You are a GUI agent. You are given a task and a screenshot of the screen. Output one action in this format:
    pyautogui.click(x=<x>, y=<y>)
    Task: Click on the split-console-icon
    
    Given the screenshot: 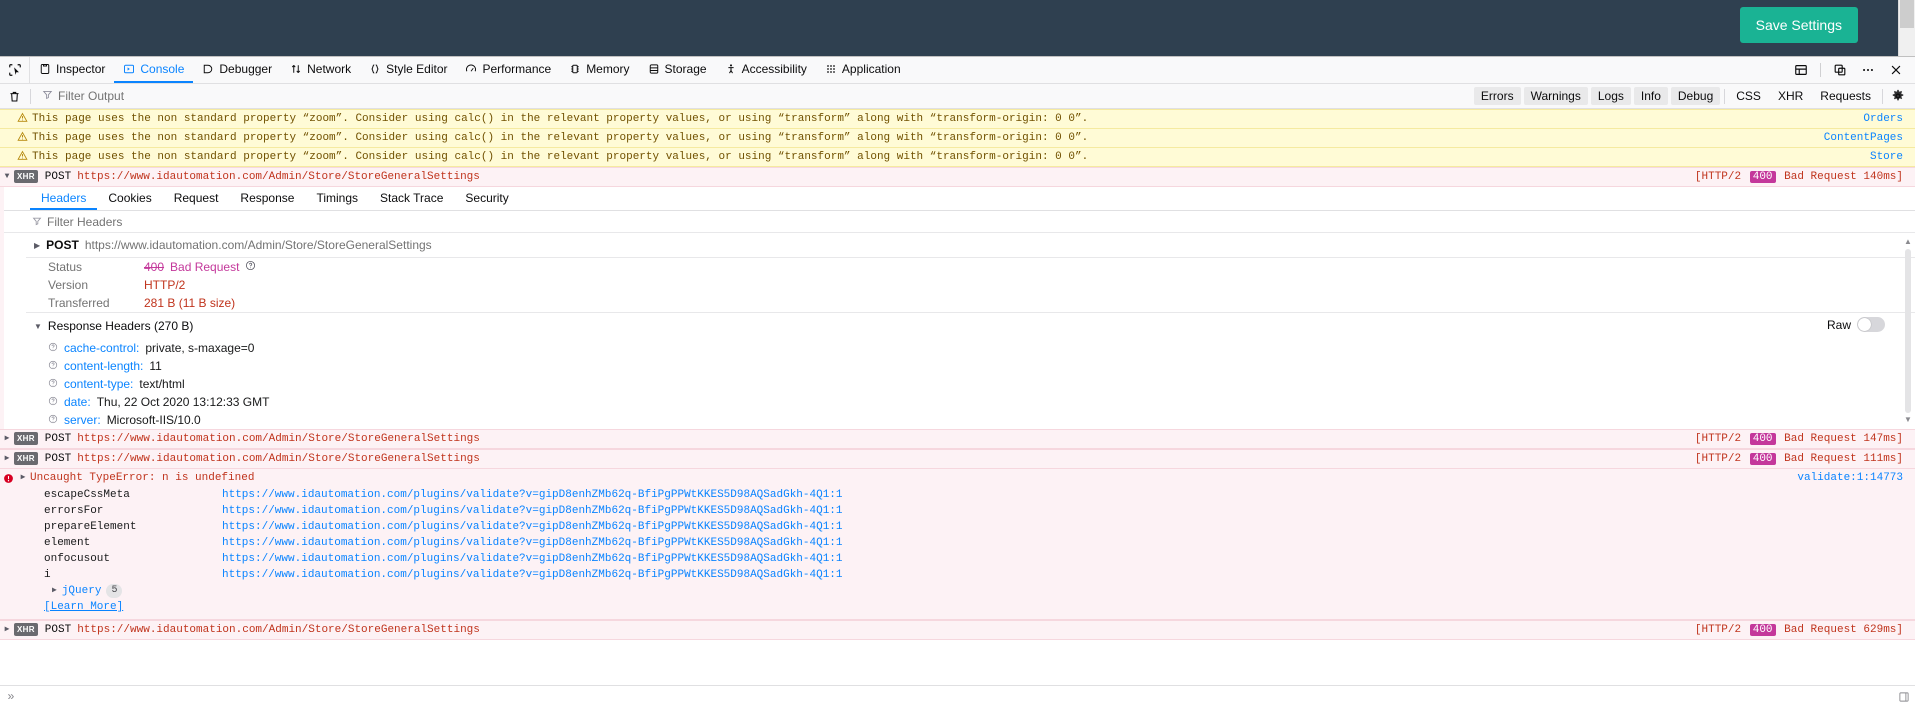 What is the action you would take?
    pyautogui.click(x=1801, y=70)
    